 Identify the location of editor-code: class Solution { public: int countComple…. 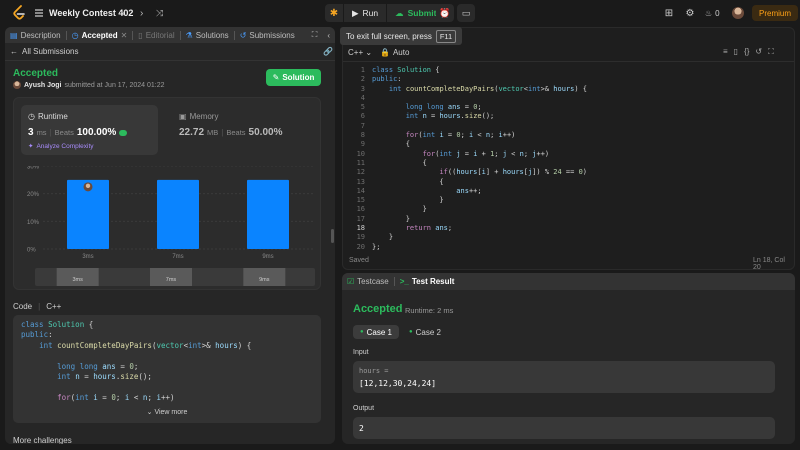
(479, 159).